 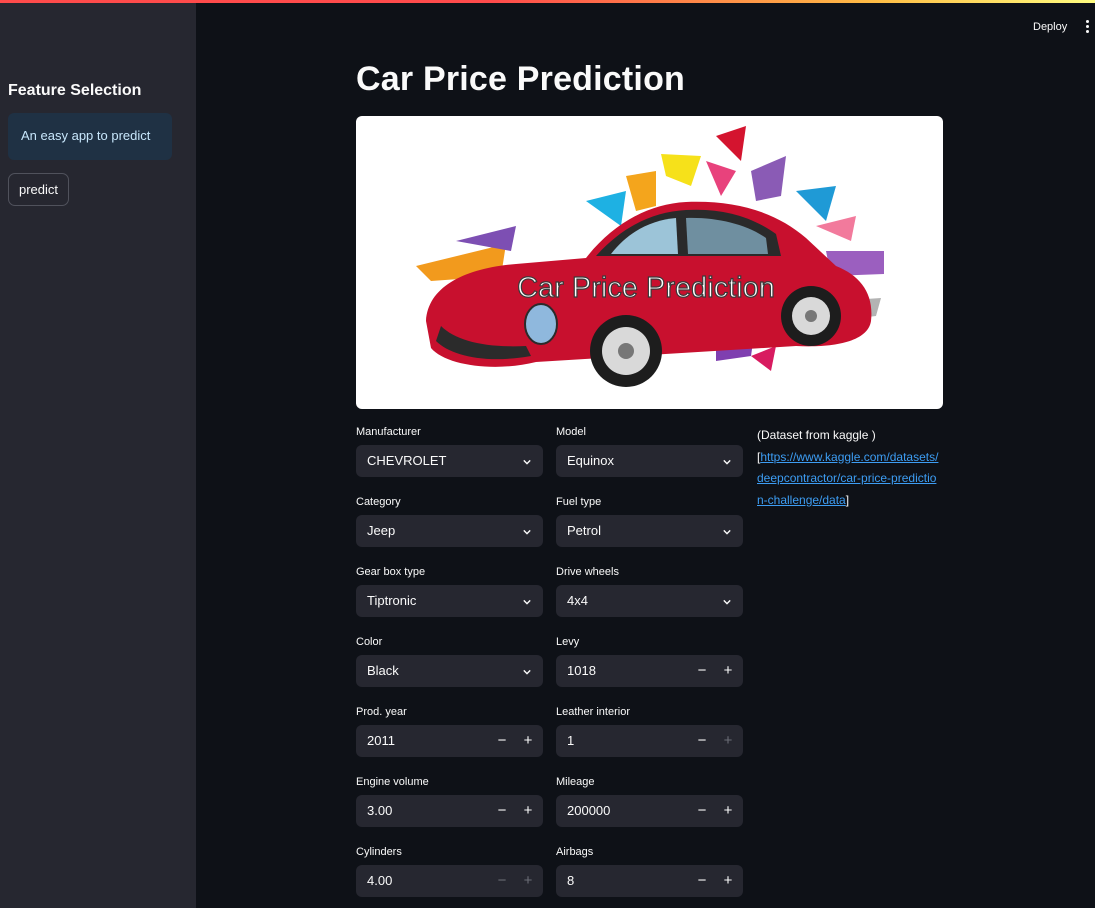 I want to click on airbags-field: Airbags 8 − +, so click(x=649, y=871).